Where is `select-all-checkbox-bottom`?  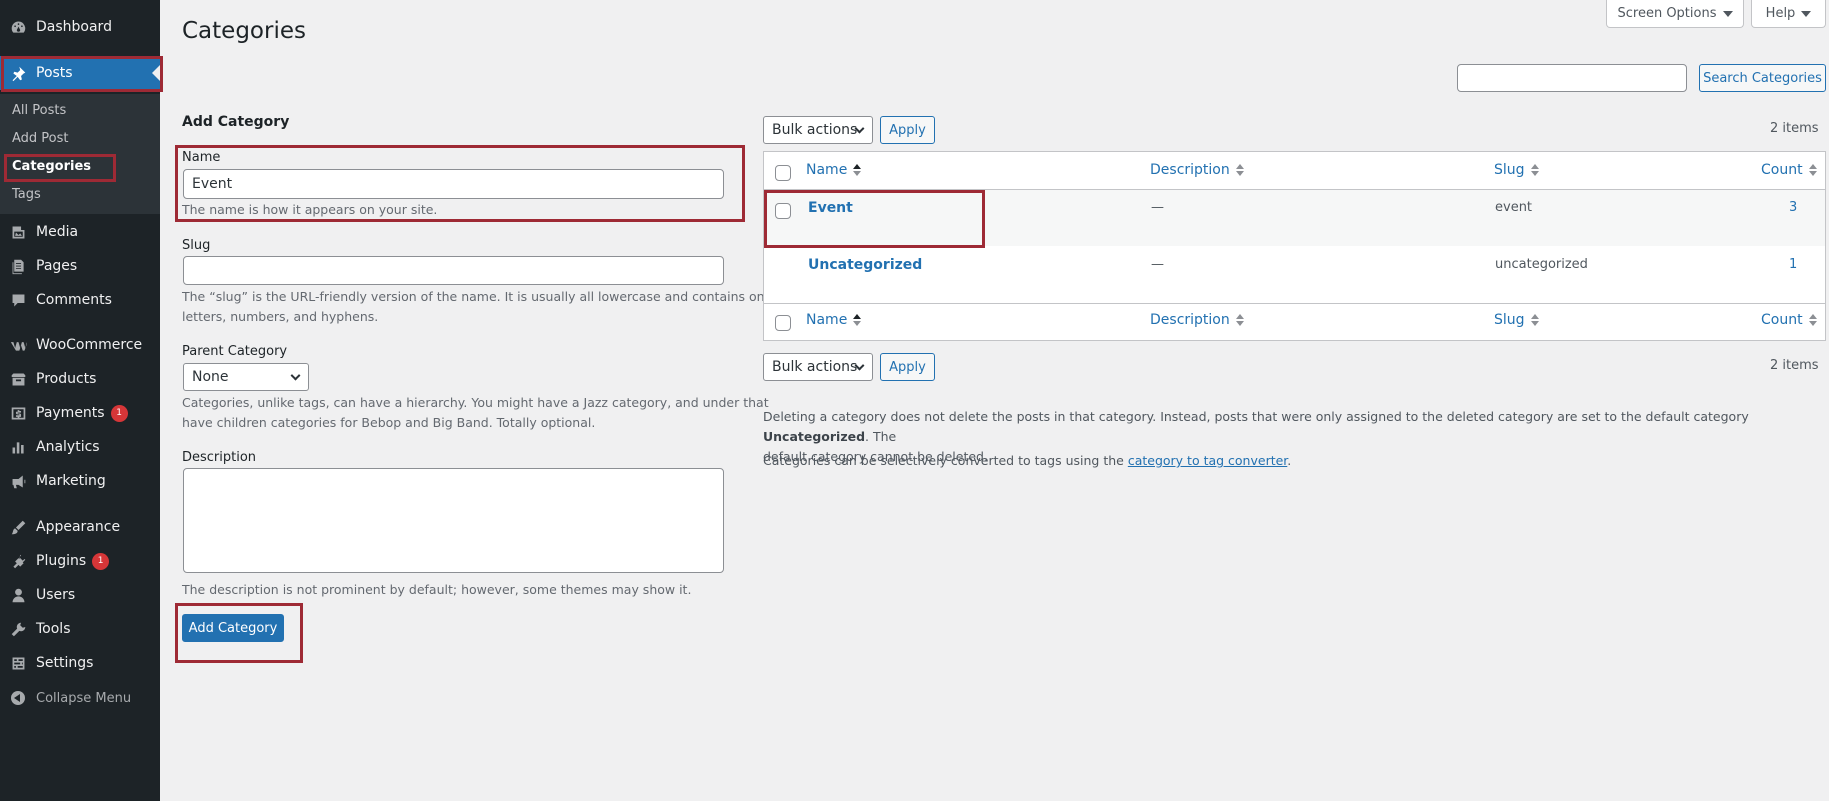
select-all-checkbox-bottom is located at coordinates (783, 323).